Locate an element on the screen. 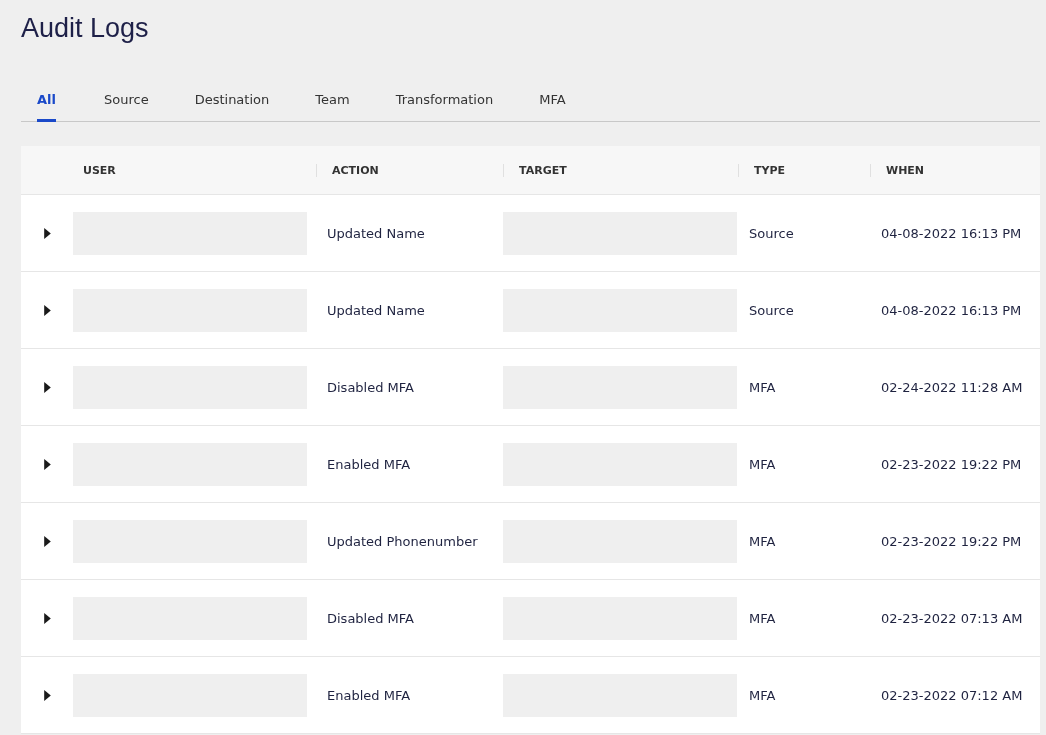 Image resolution: width=1046 pixels, height=735 pixels. tab: MFA is located at coordinates (552, 104).